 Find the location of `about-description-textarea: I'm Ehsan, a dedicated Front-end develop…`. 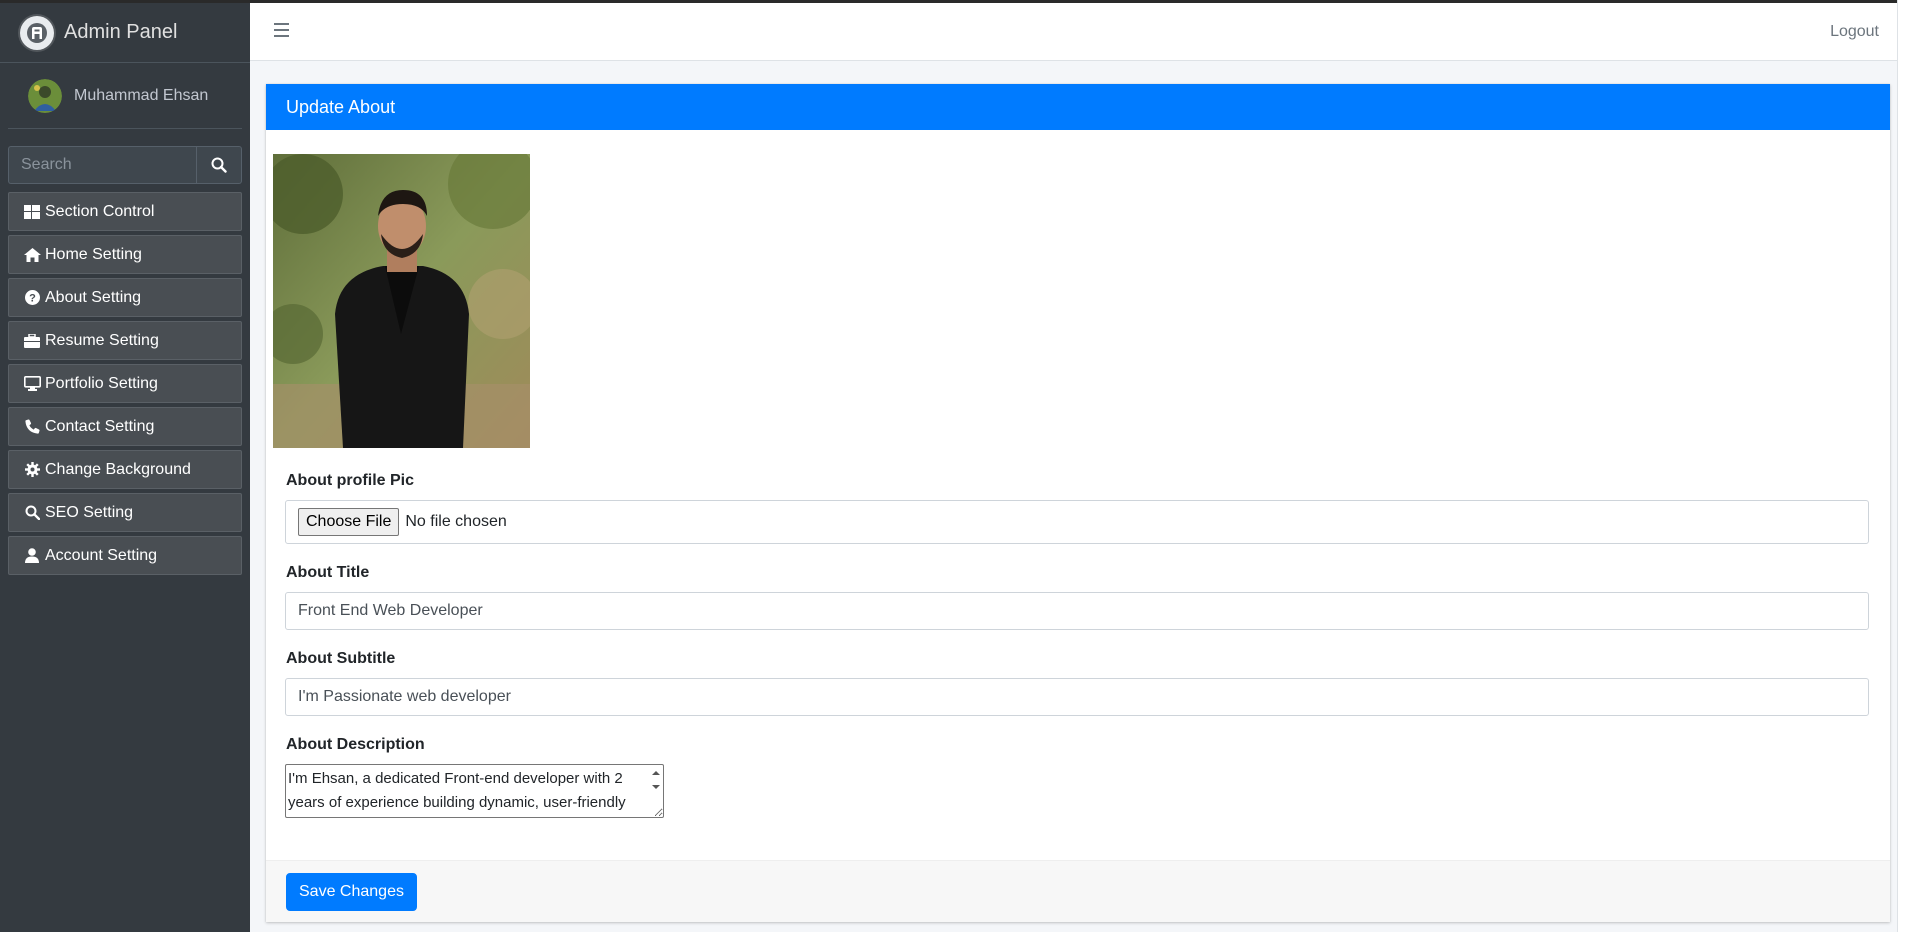

about-description-textarea: I'm Ehsan, a dedicated Front-end develop… is located at coordinates (474, 791).